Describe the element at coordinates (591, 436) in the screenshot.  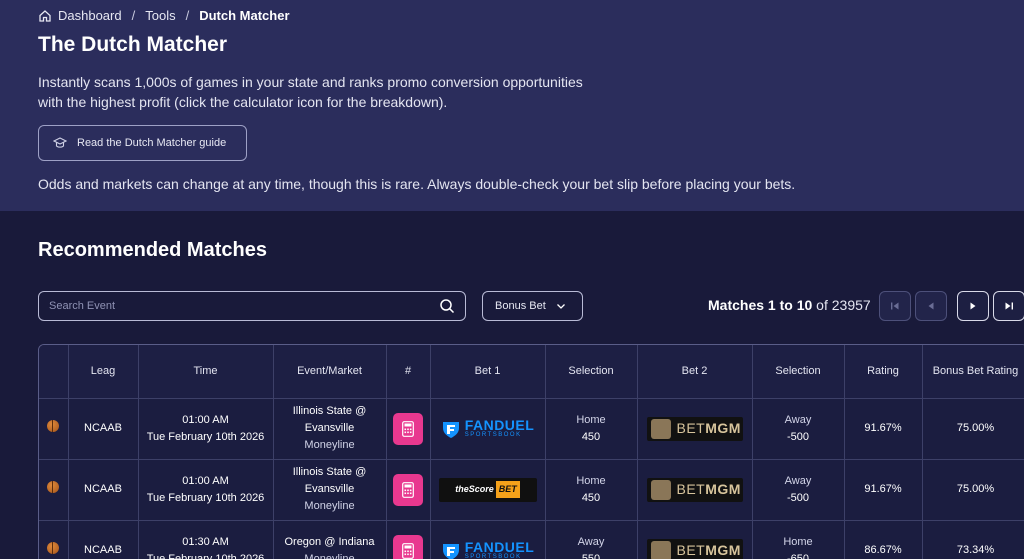
I see `selection-odds: 450` at that location.